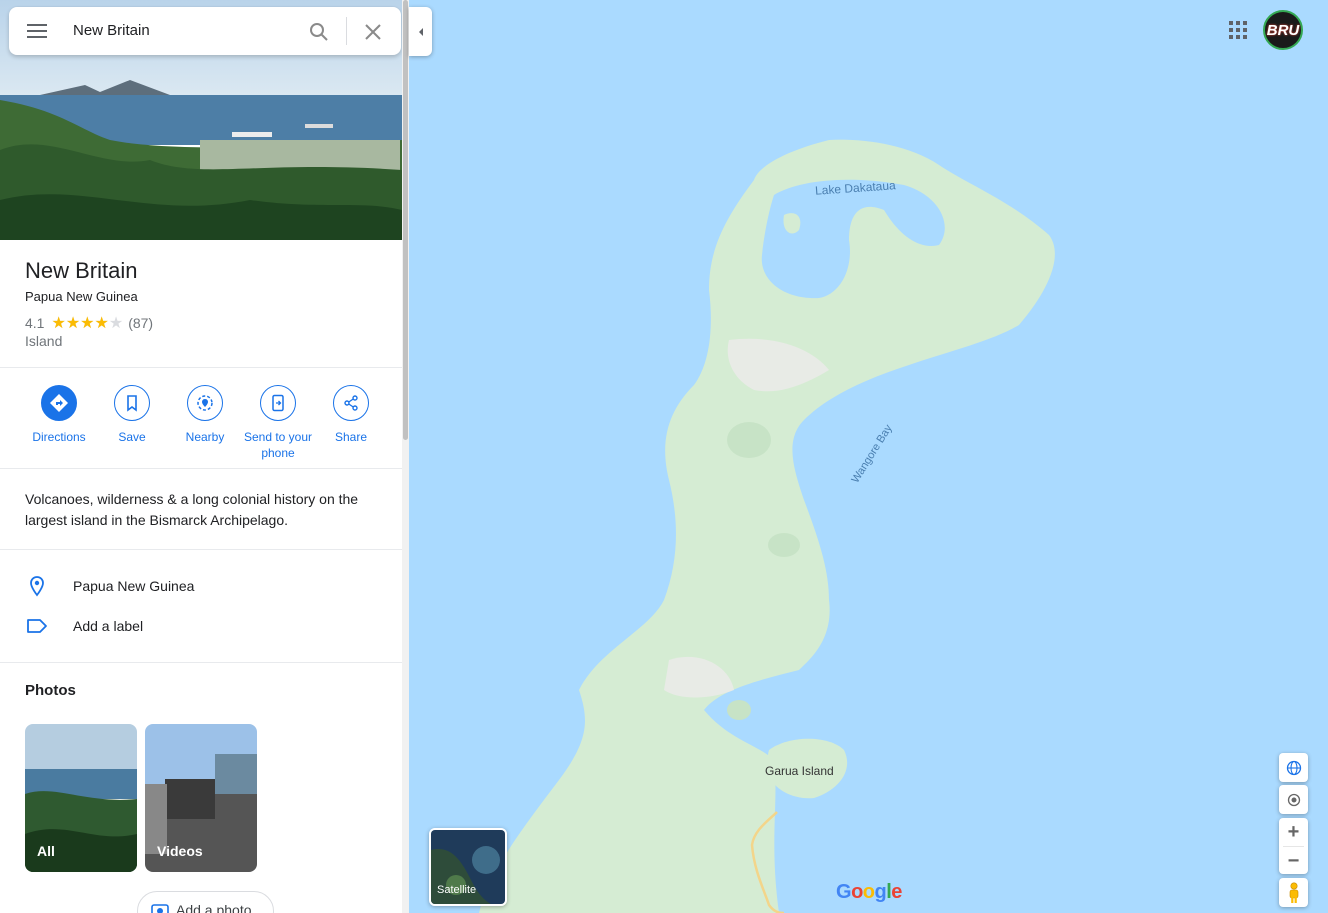 This screenshot has width=1328, height=913. What do you see at coordinates (59, 415) in the screenshot?
I see `directions-button: Directions` at bounding box center [59, 415].